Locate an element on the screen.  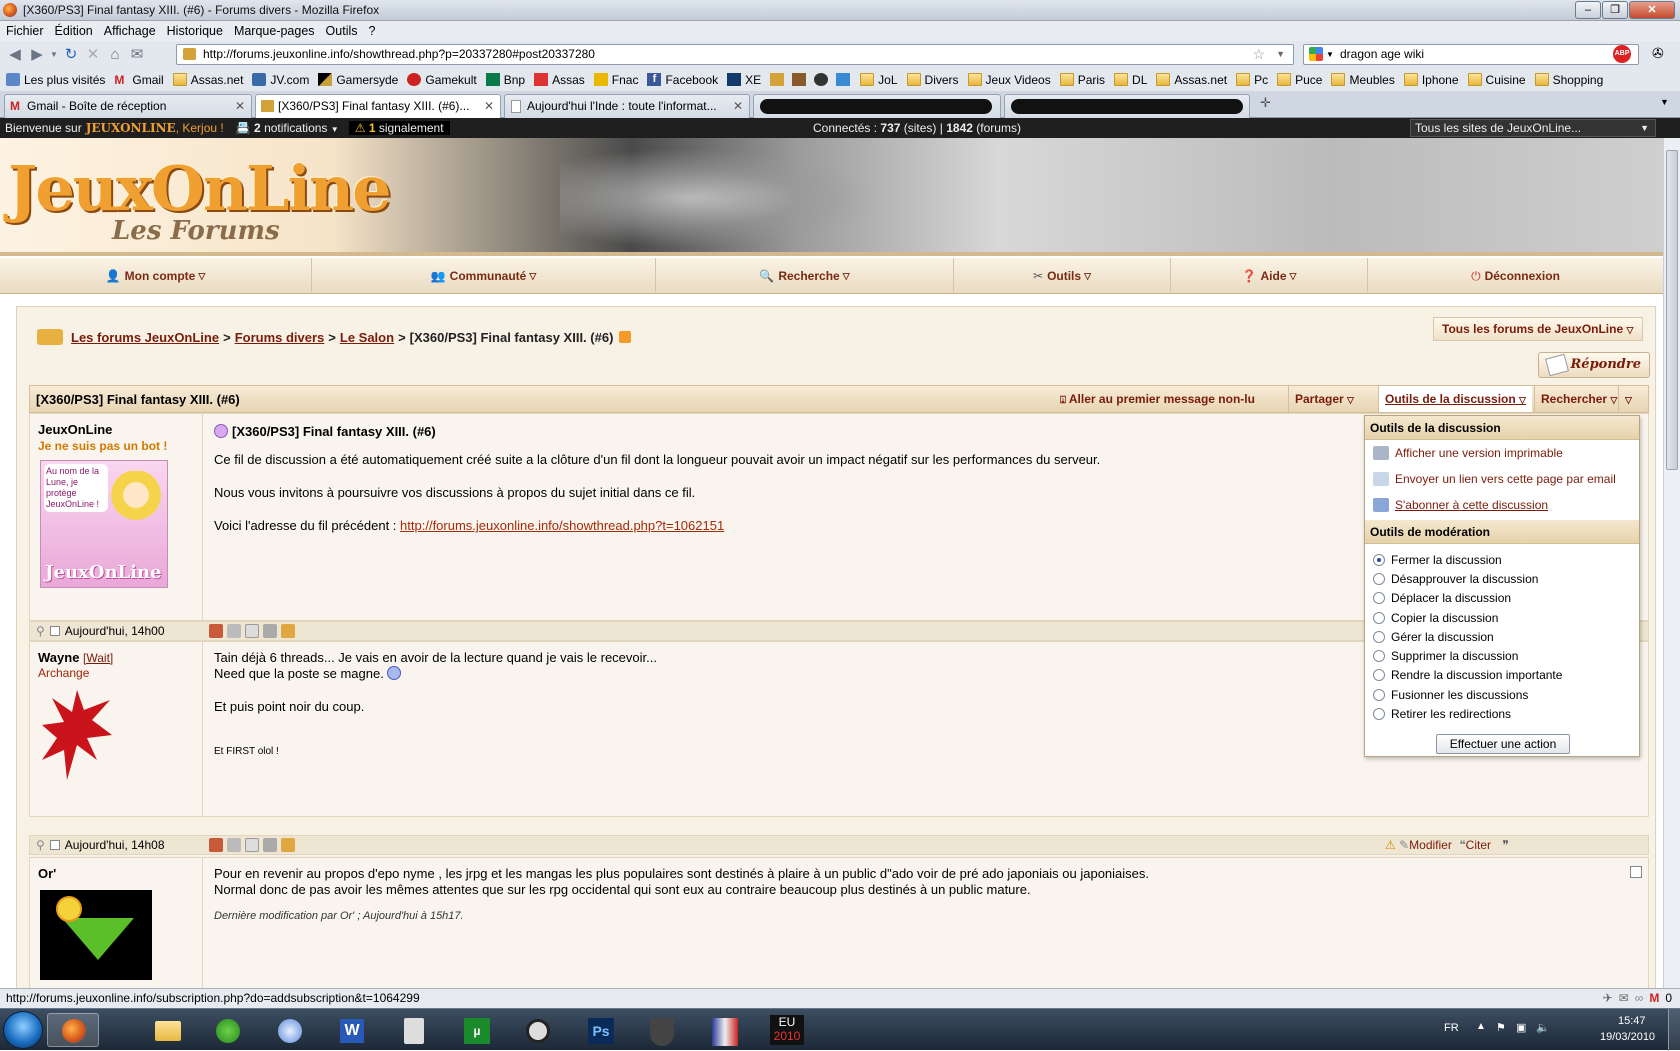
menu-historique: Historique is located at coordinates (195, 31).